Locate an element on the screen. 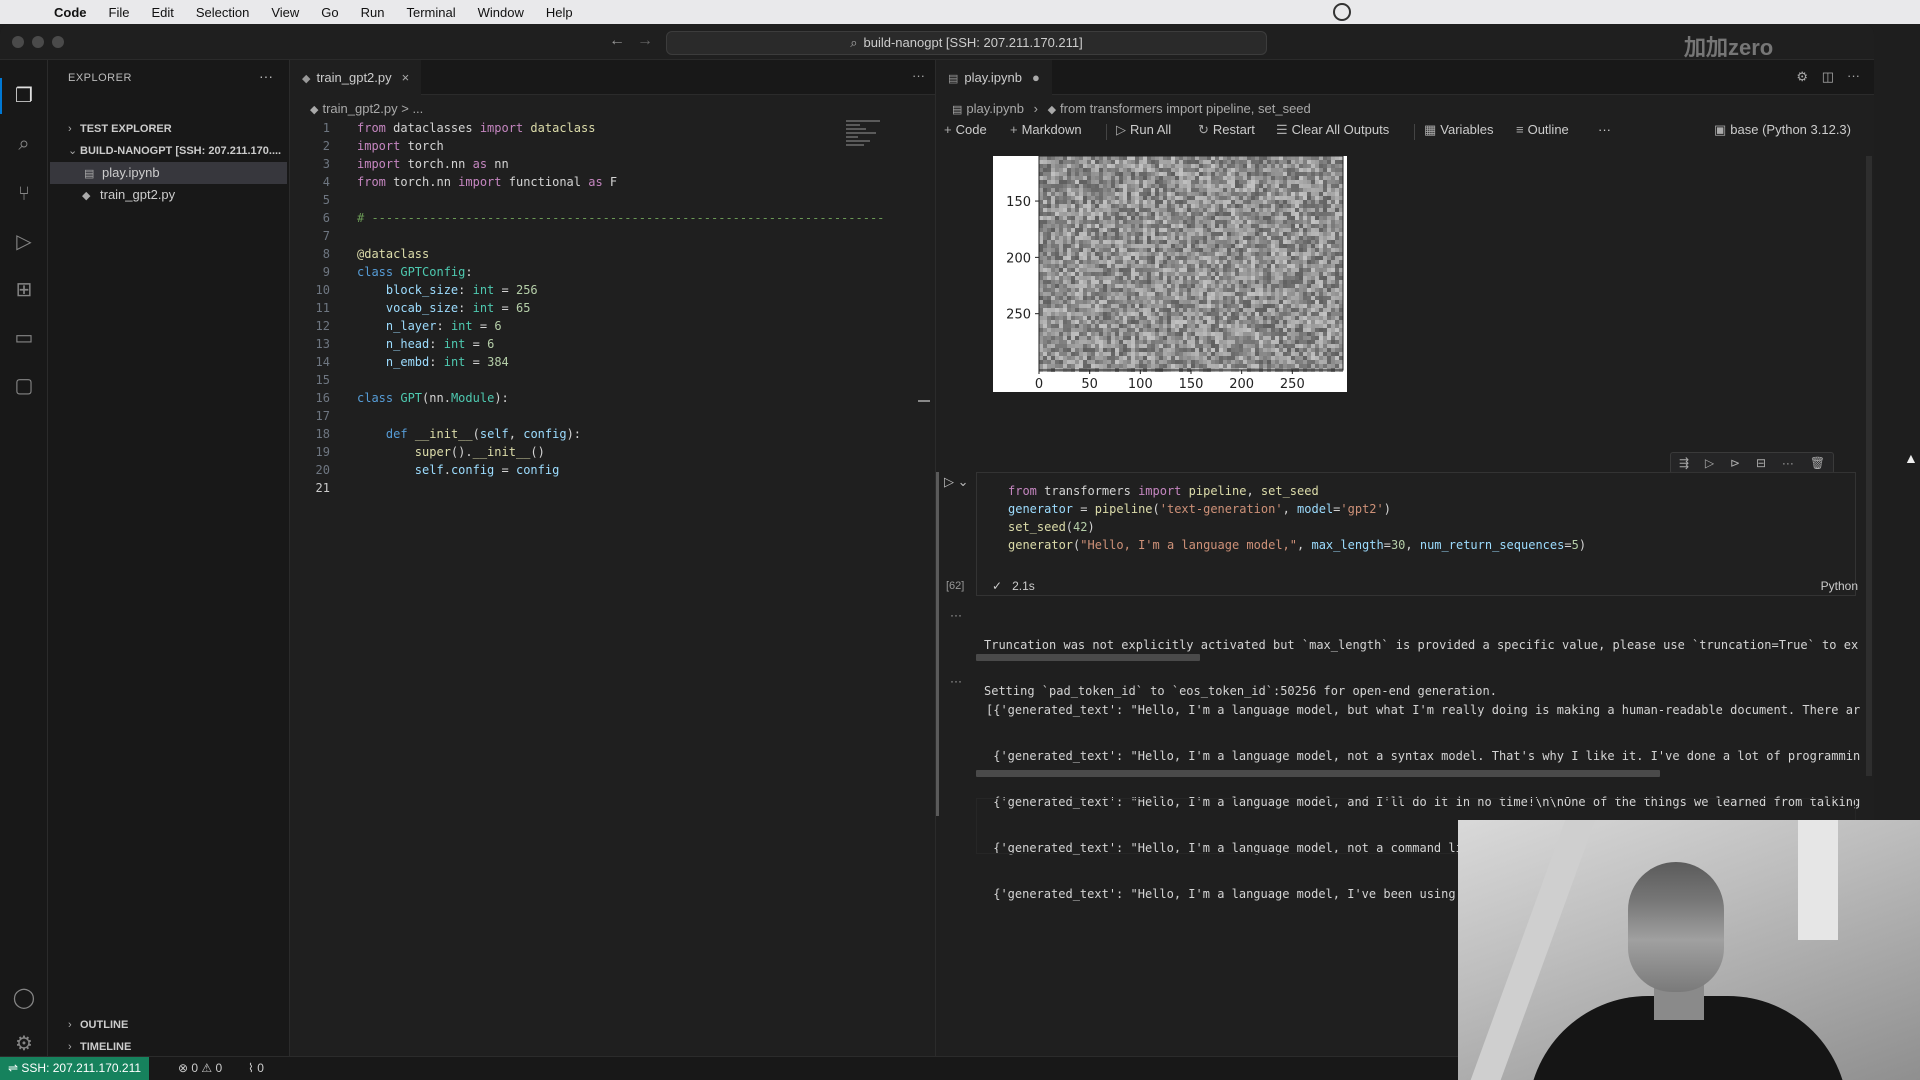 The height and width of the screenshot is (1080, 1920). tab-play-ipynb: ▤ play.ipynb ● is located at coordinates (994, 77).